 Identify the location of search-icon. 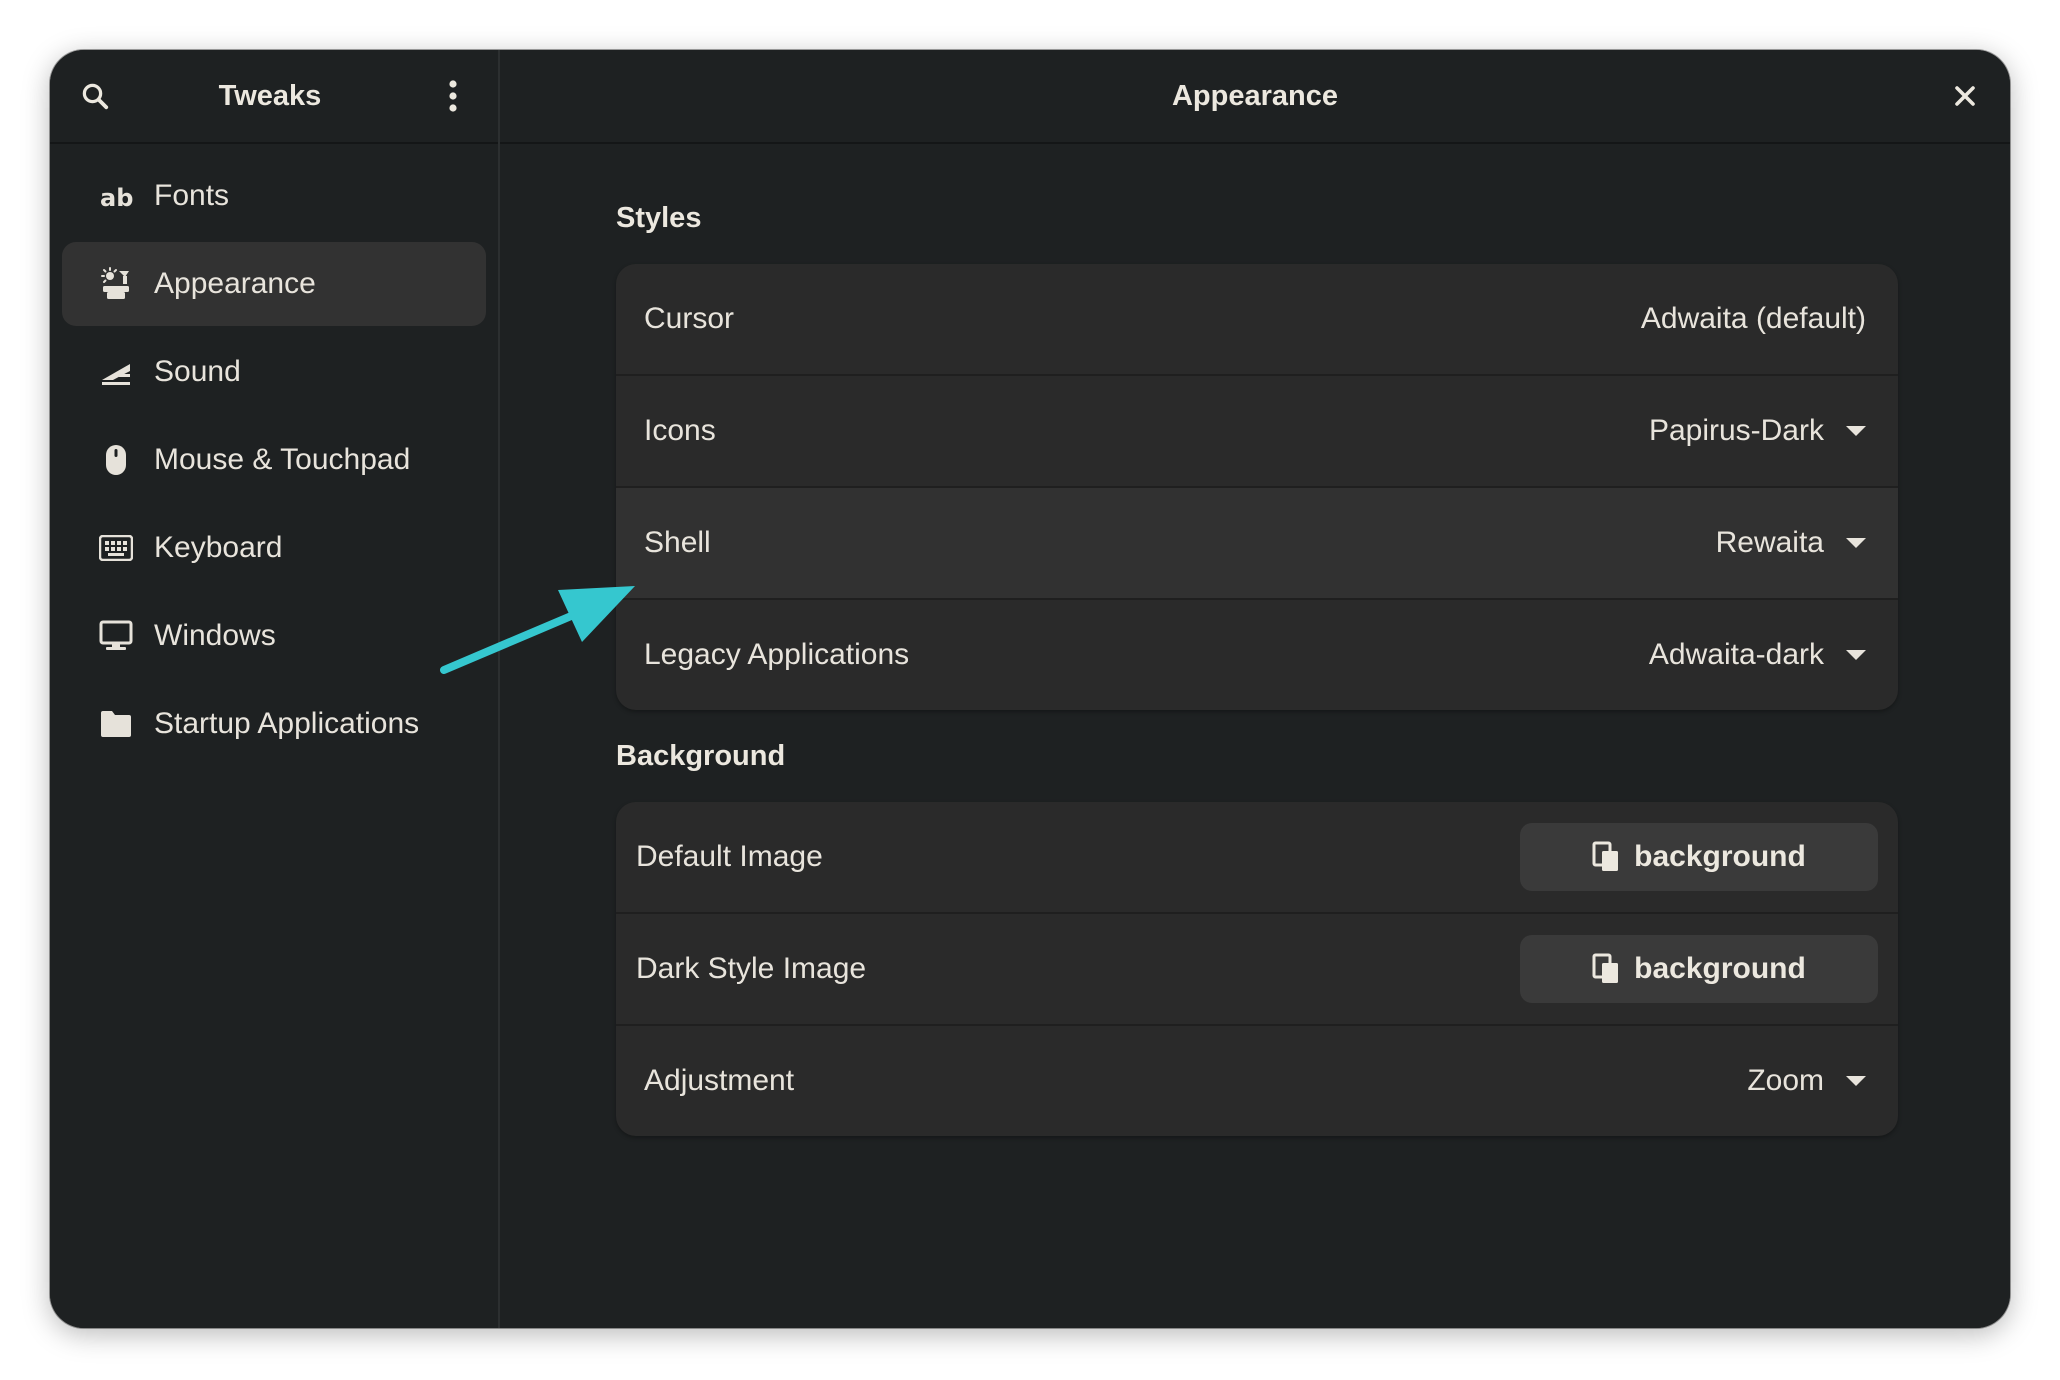
(95, 96).